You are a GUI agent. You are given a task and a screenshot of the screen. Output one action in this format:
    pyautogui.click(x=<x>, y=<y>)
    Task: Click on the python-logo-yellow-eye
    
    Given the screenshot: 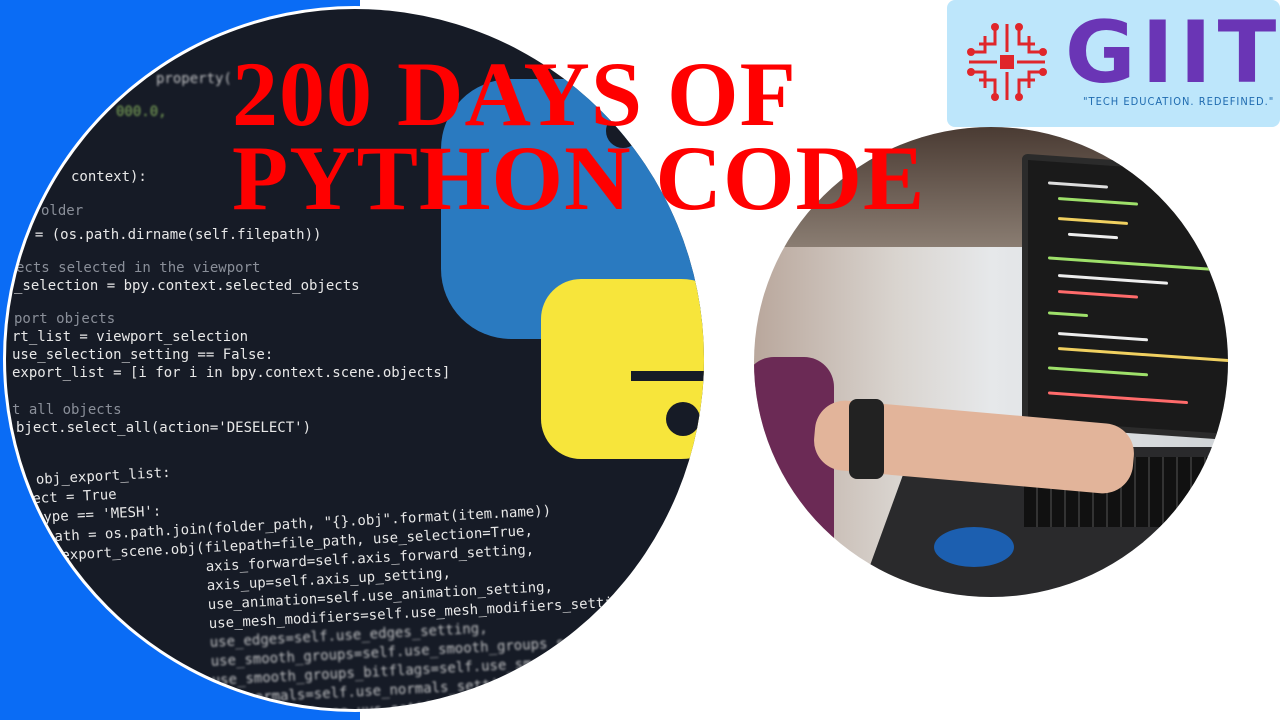 What is the action you would take?
    pyautogui.click(x=683, y=419)
    